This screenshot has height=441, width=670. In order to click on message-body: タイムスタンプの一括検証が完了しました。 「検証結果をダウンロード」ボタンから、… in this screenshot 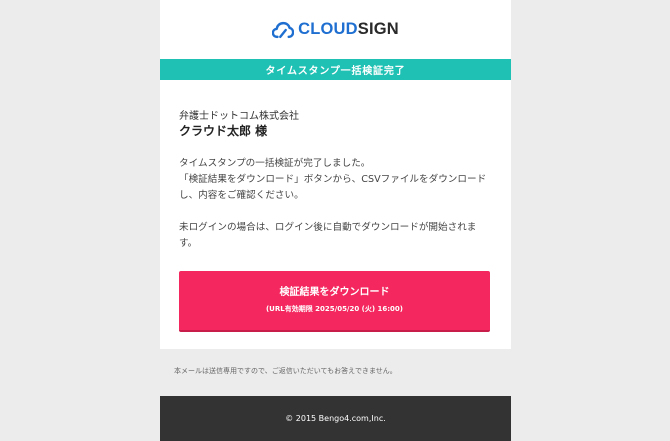, I will do `click(335, 204)`.